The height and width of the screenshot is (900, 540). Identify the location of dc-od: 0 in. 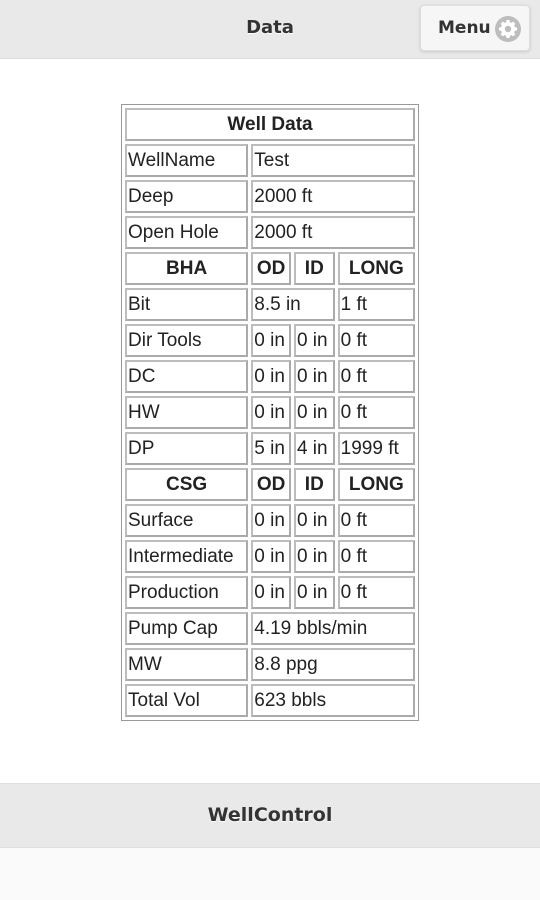
(271, 376).